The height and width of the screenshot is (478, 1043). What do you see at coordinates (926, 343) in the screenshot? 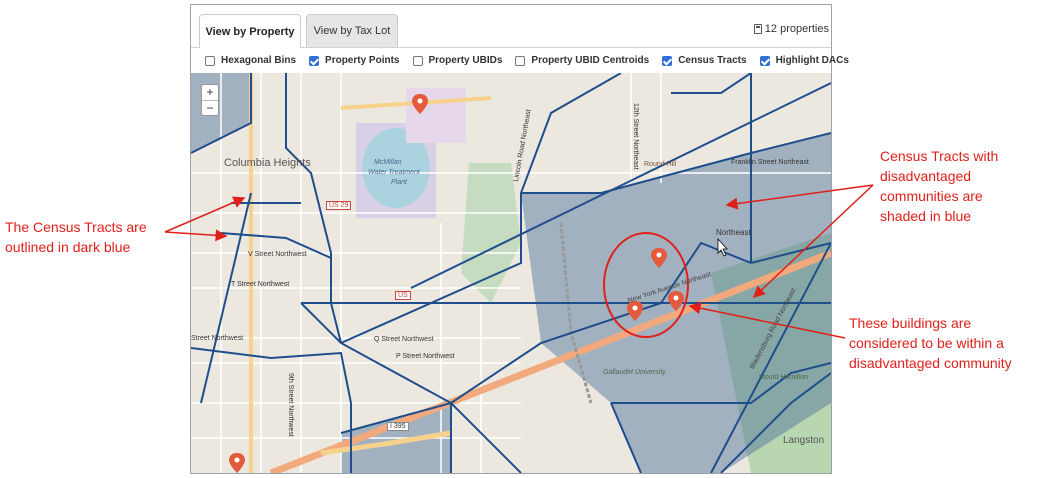
I see `annotation-right-bottom-line: considered to be within a` at bounding box center [926, 343].